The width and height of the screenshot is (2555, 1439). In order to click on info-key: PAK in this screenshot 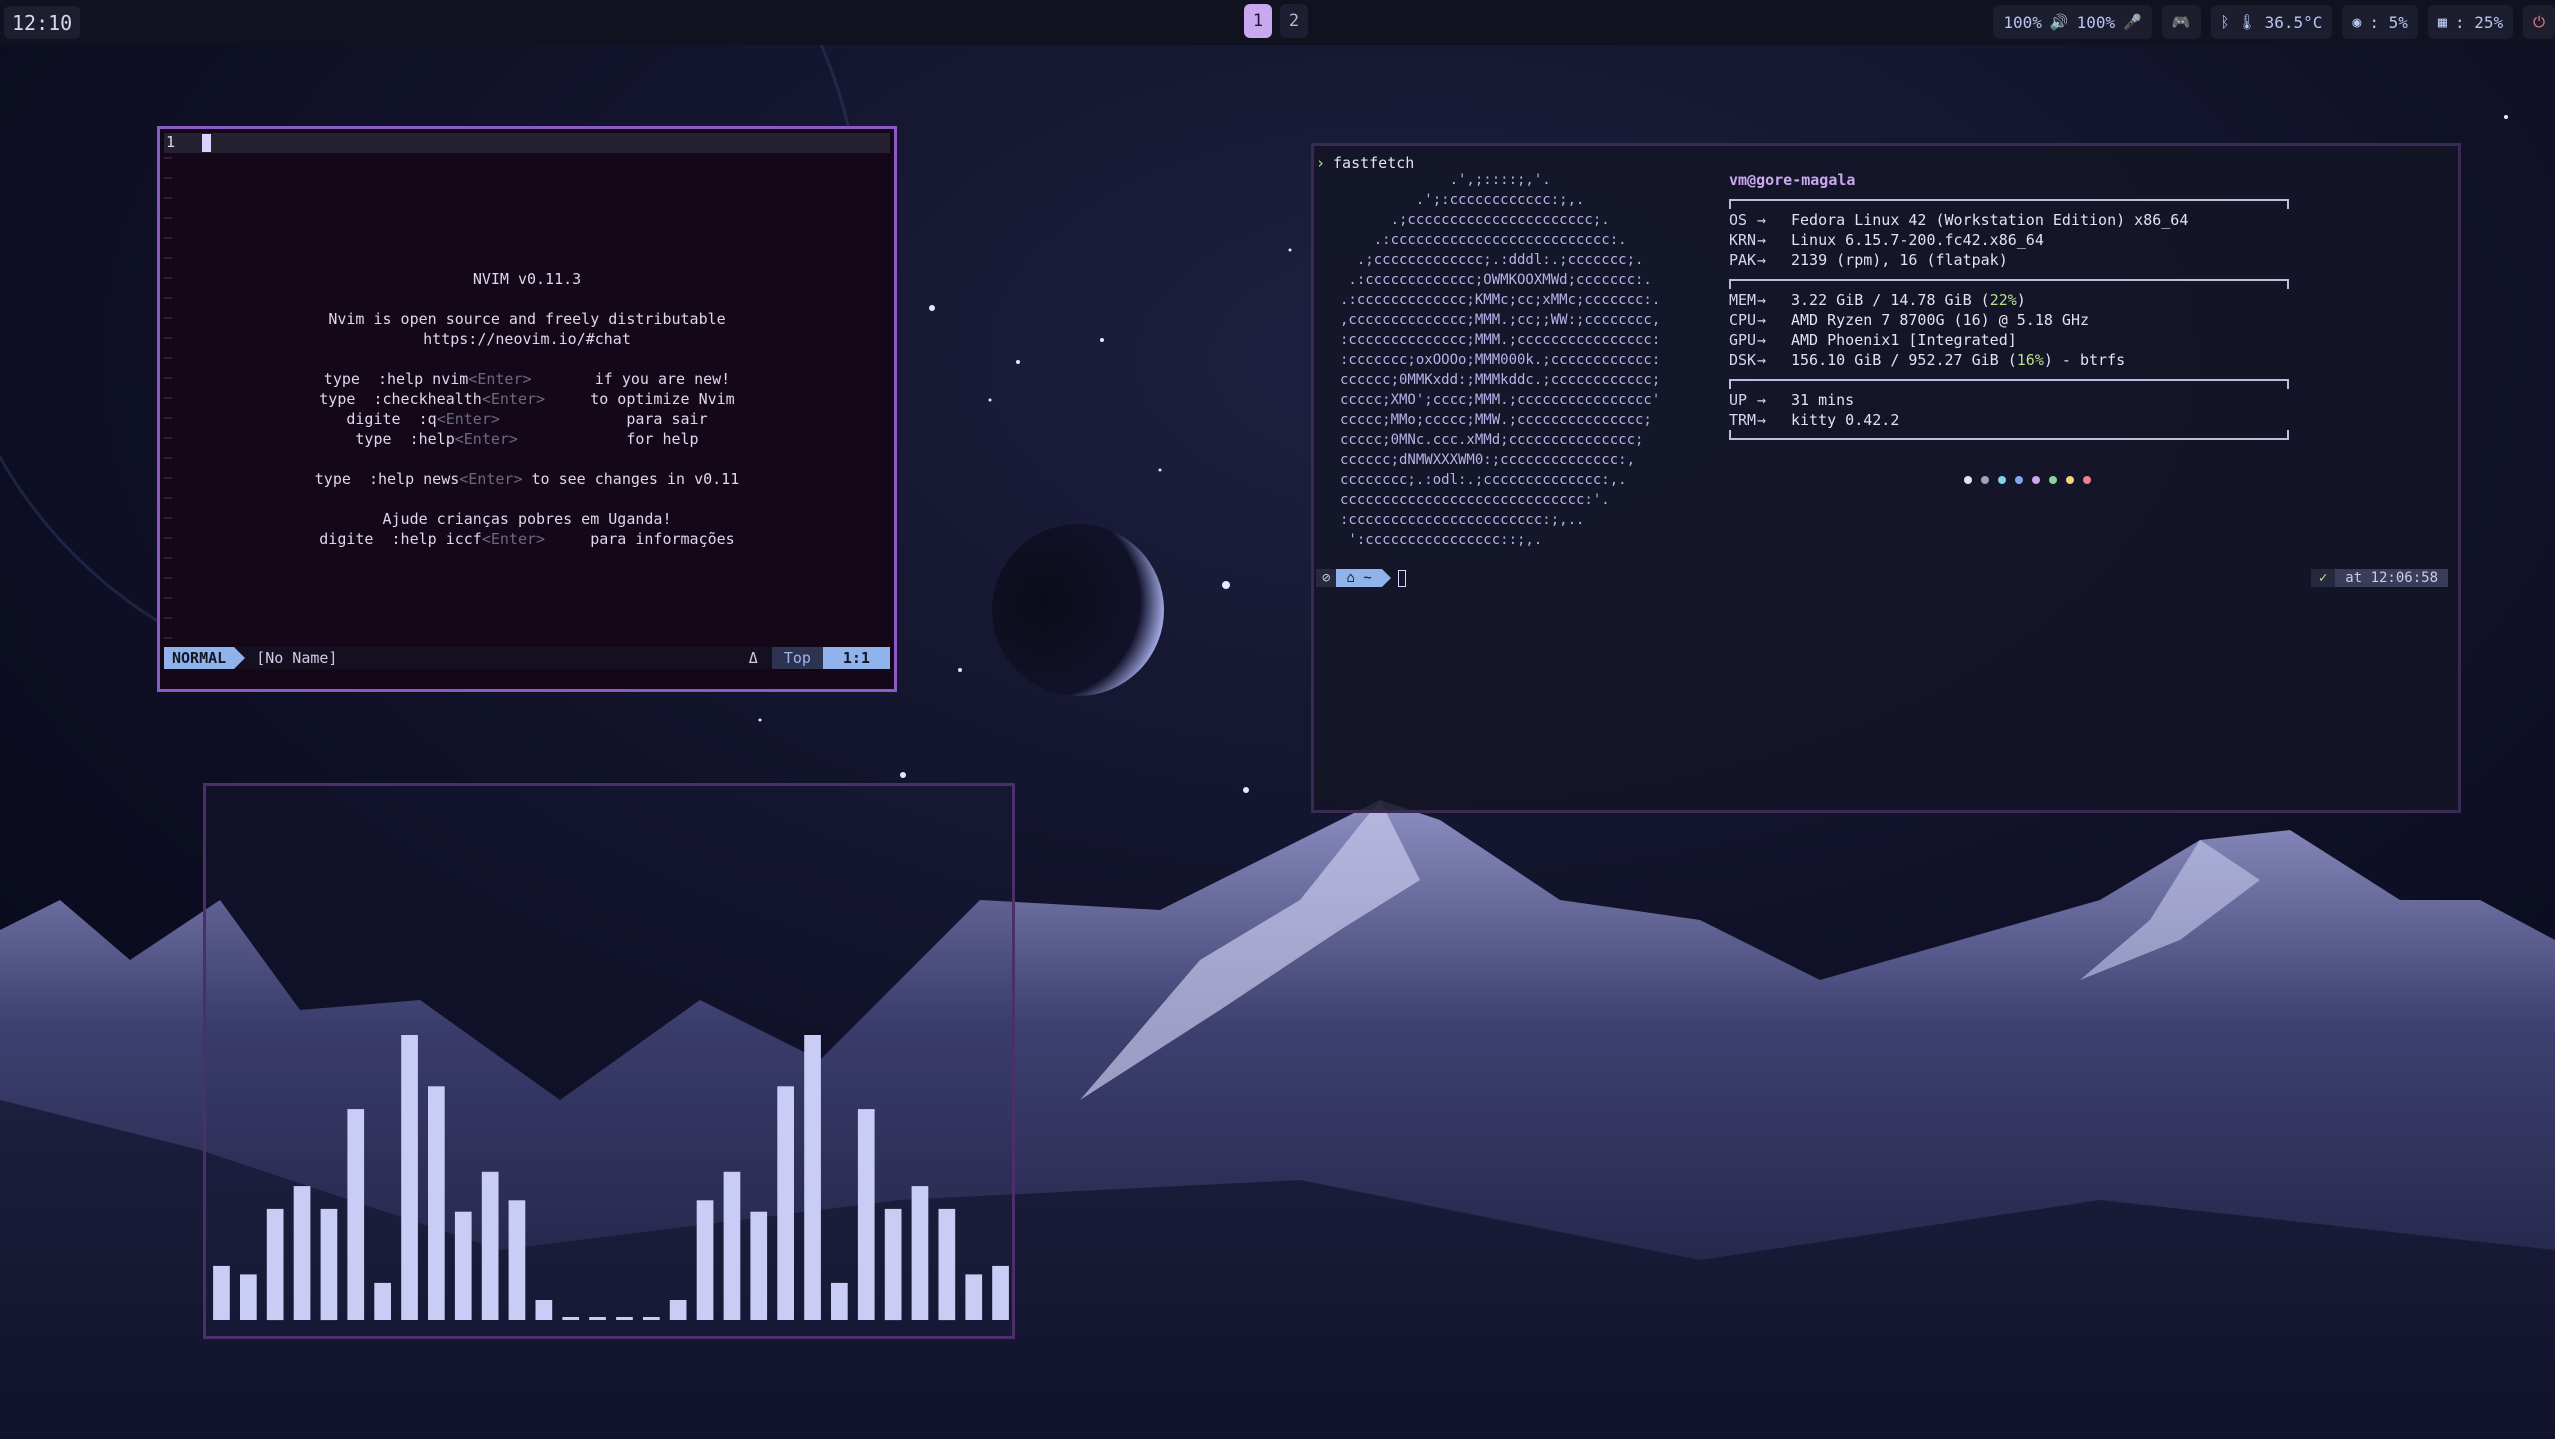, I will do `click(1743, 260)`.